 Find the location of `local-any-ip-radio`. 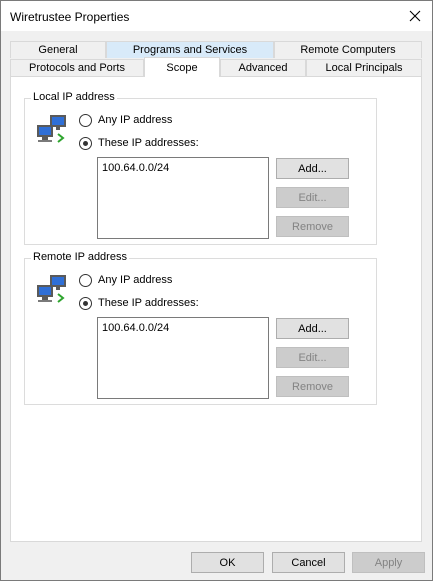

local-any-ip-radio is located at coordinates (85, 120).